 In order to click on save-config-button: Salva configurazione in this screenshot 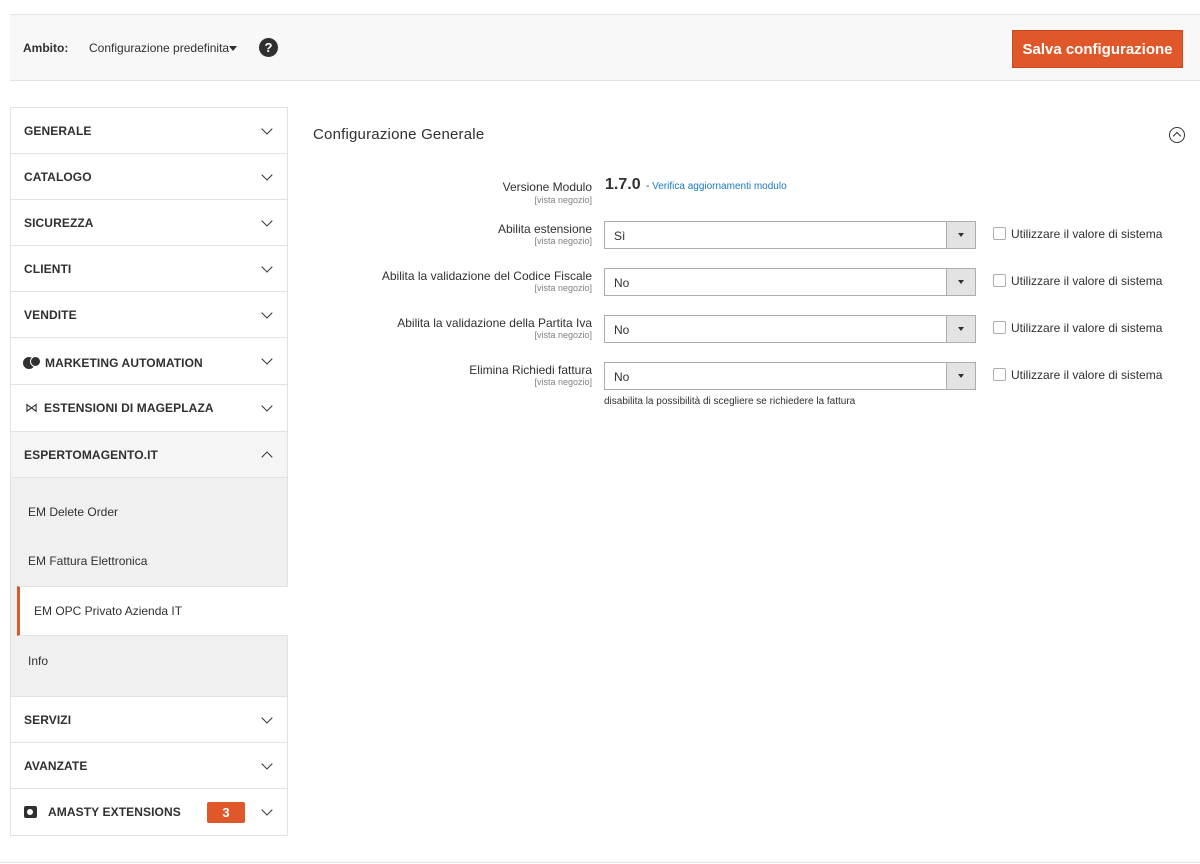, I will do `click(1097, 49)`.